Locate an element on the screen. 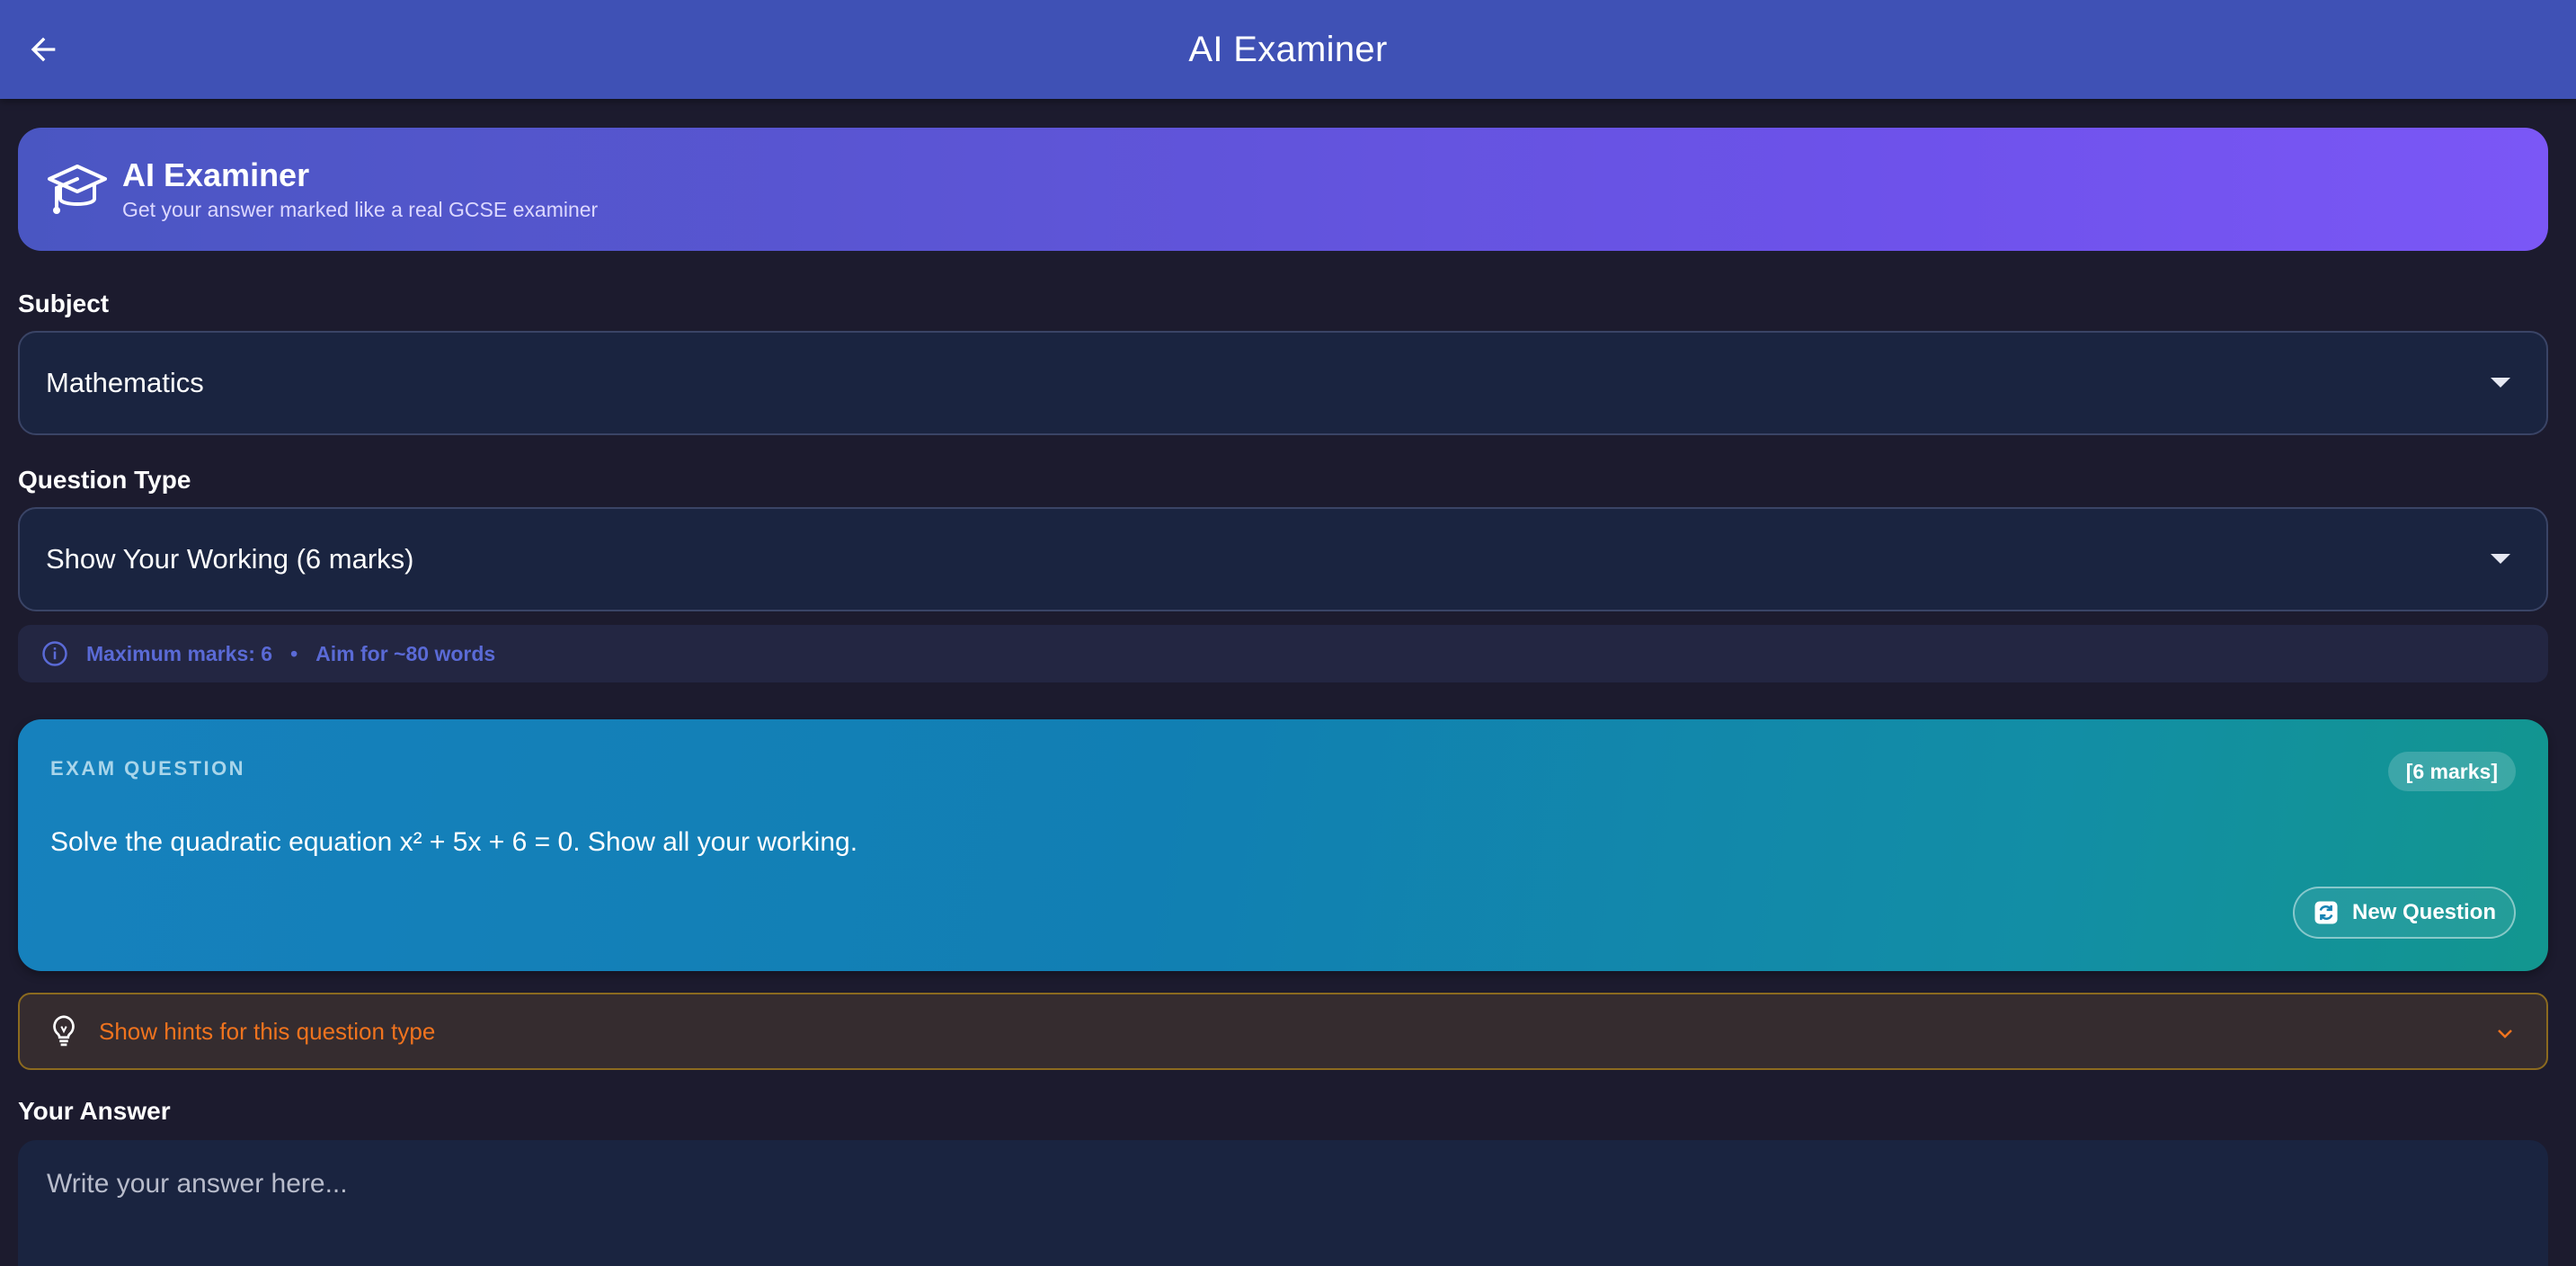  marks-badge: [6 marks] is located at coordinates (2451, 771).